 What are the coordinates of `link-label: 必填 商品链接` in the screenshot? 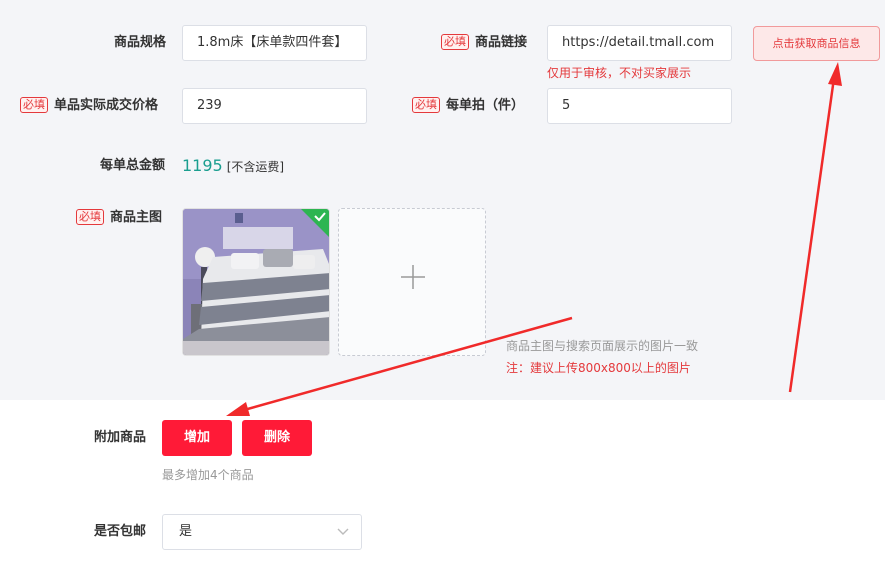 It's located at (484, 43).